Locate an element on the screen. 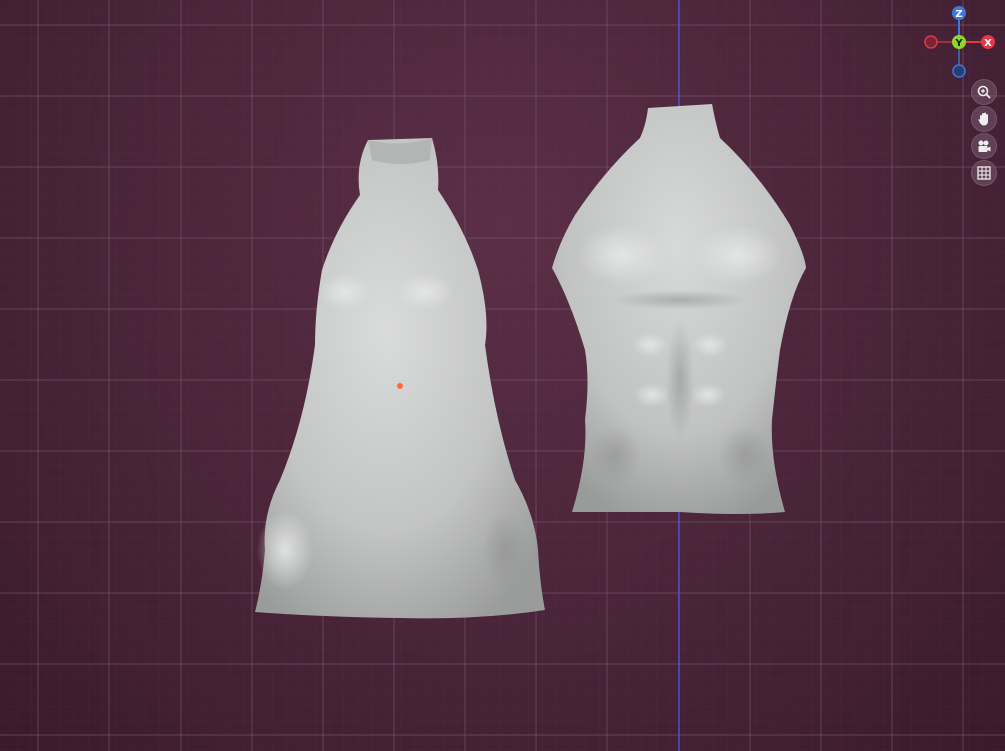 This screenshot has width=1005, height=751. gizmo-axis-neg-z is located at coordinates (959, 71).